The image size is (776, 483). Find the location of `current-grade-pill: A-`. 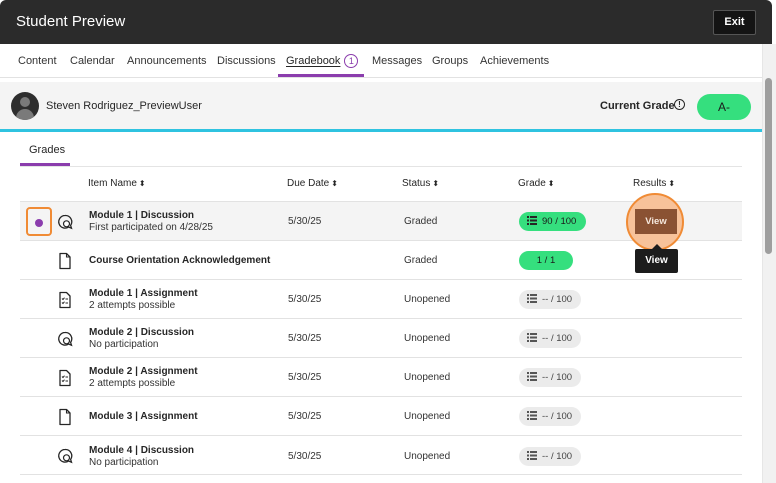

current-grade-pill: A- is located at coordinates (724, 107).